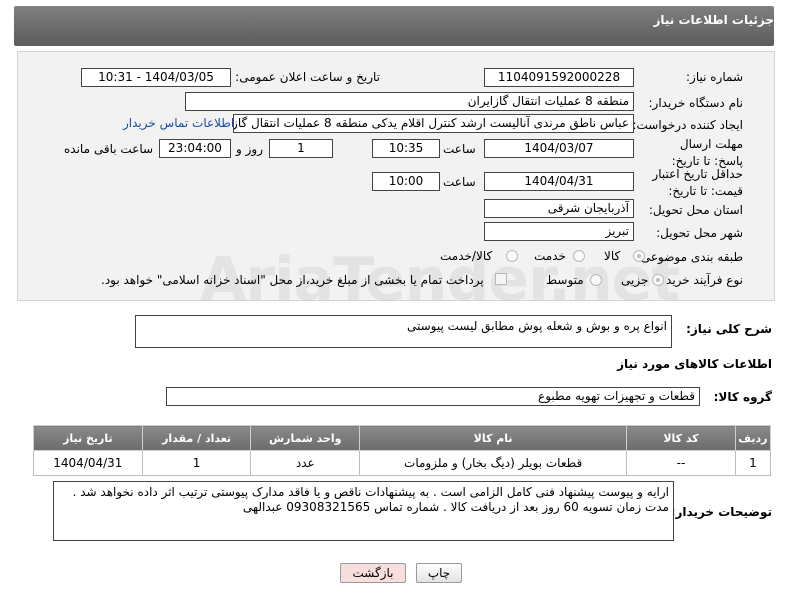 Image resolution: width=788 pixels, height=598 pixels. Describe the element at coordinates (195, 148) in the screenshot. I see `remaining-time-field: 23:04:00` at that location.